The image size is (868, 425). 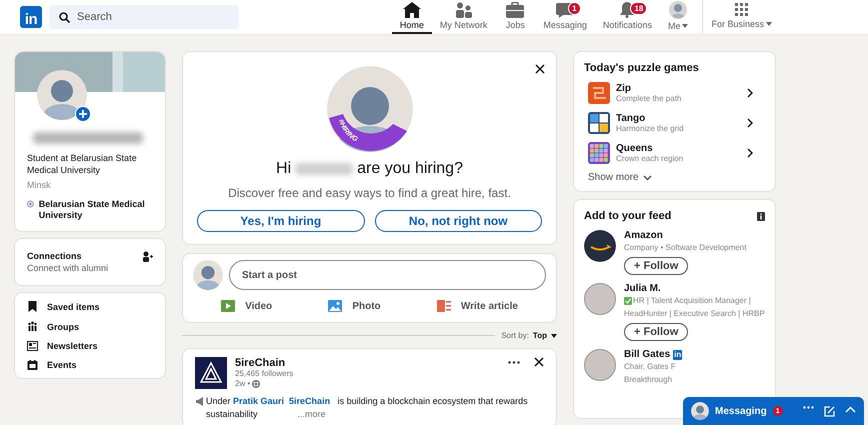 What do you see at coordinates (354, 306) in the screenshot?
I see `post-action-button: Photo` at bounding box center [354, 306].